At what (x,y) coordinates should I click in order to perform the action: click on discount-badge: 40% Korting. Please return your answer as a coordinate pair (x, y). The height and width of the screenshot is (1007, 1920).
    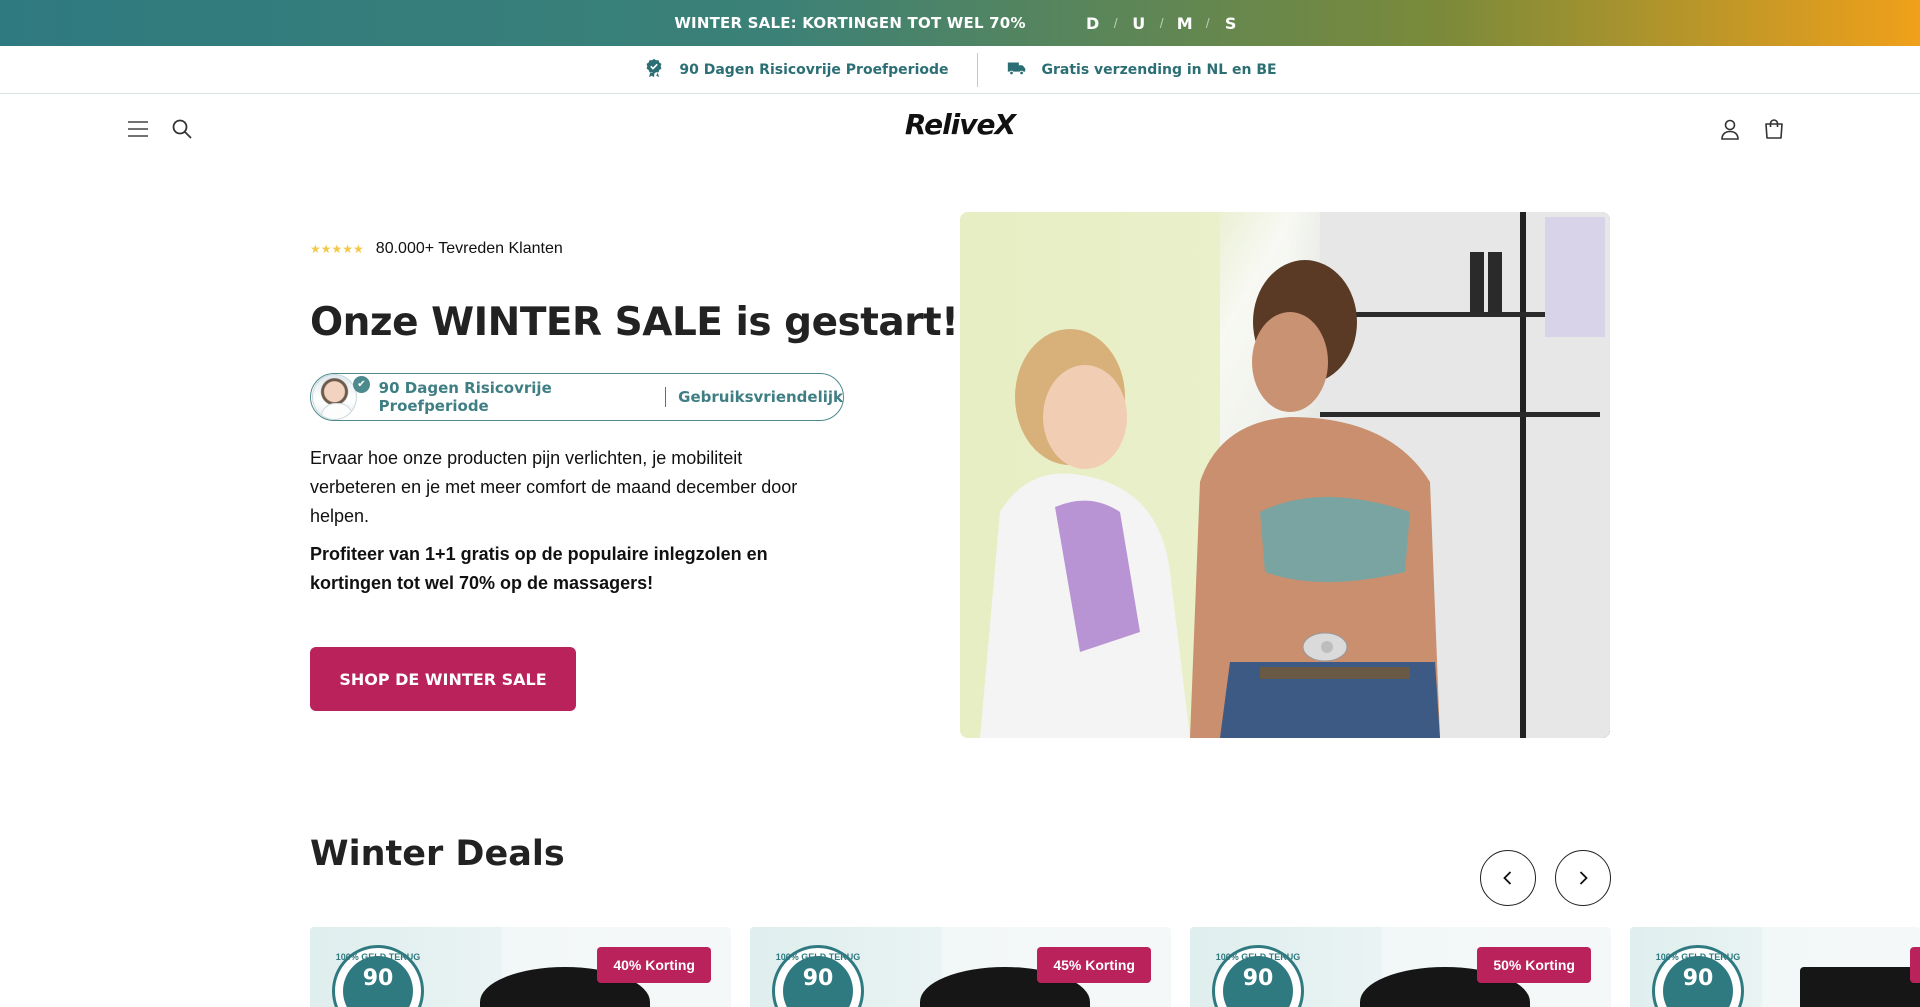
    Looking at the image, I should click on (654, 965).